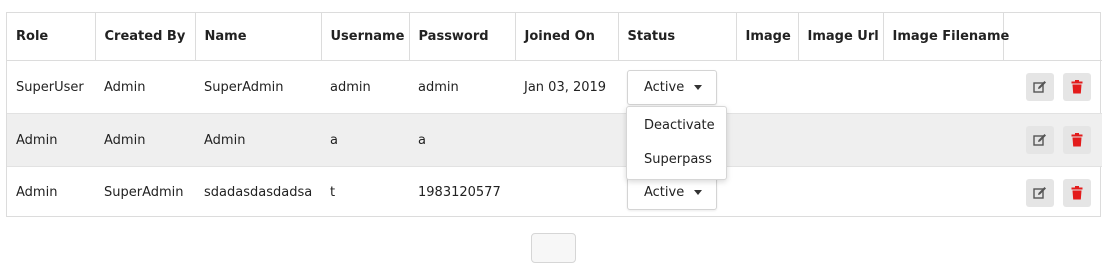 Image resolution: width=1119 pixels, height=263 pixels. I want to click on header-username: Username, so click(365, 37).